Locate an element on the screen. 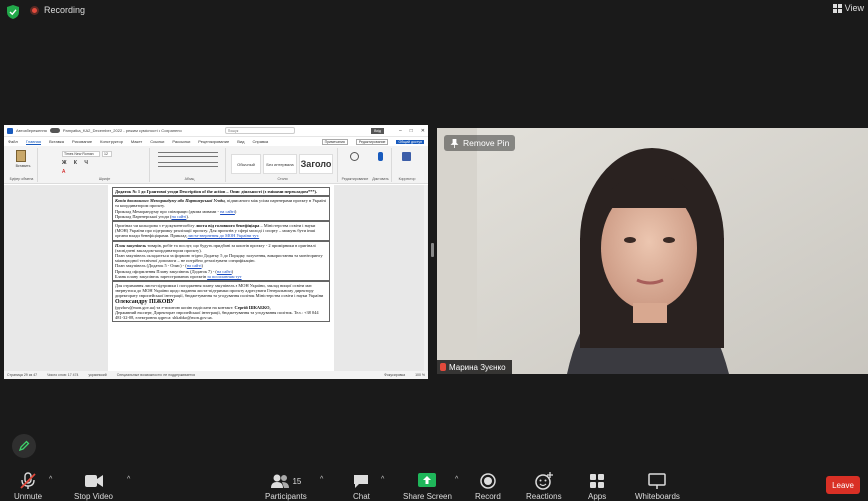 This screenshot has height=501, width=868. find-icon is located at coordinates (354, 156).